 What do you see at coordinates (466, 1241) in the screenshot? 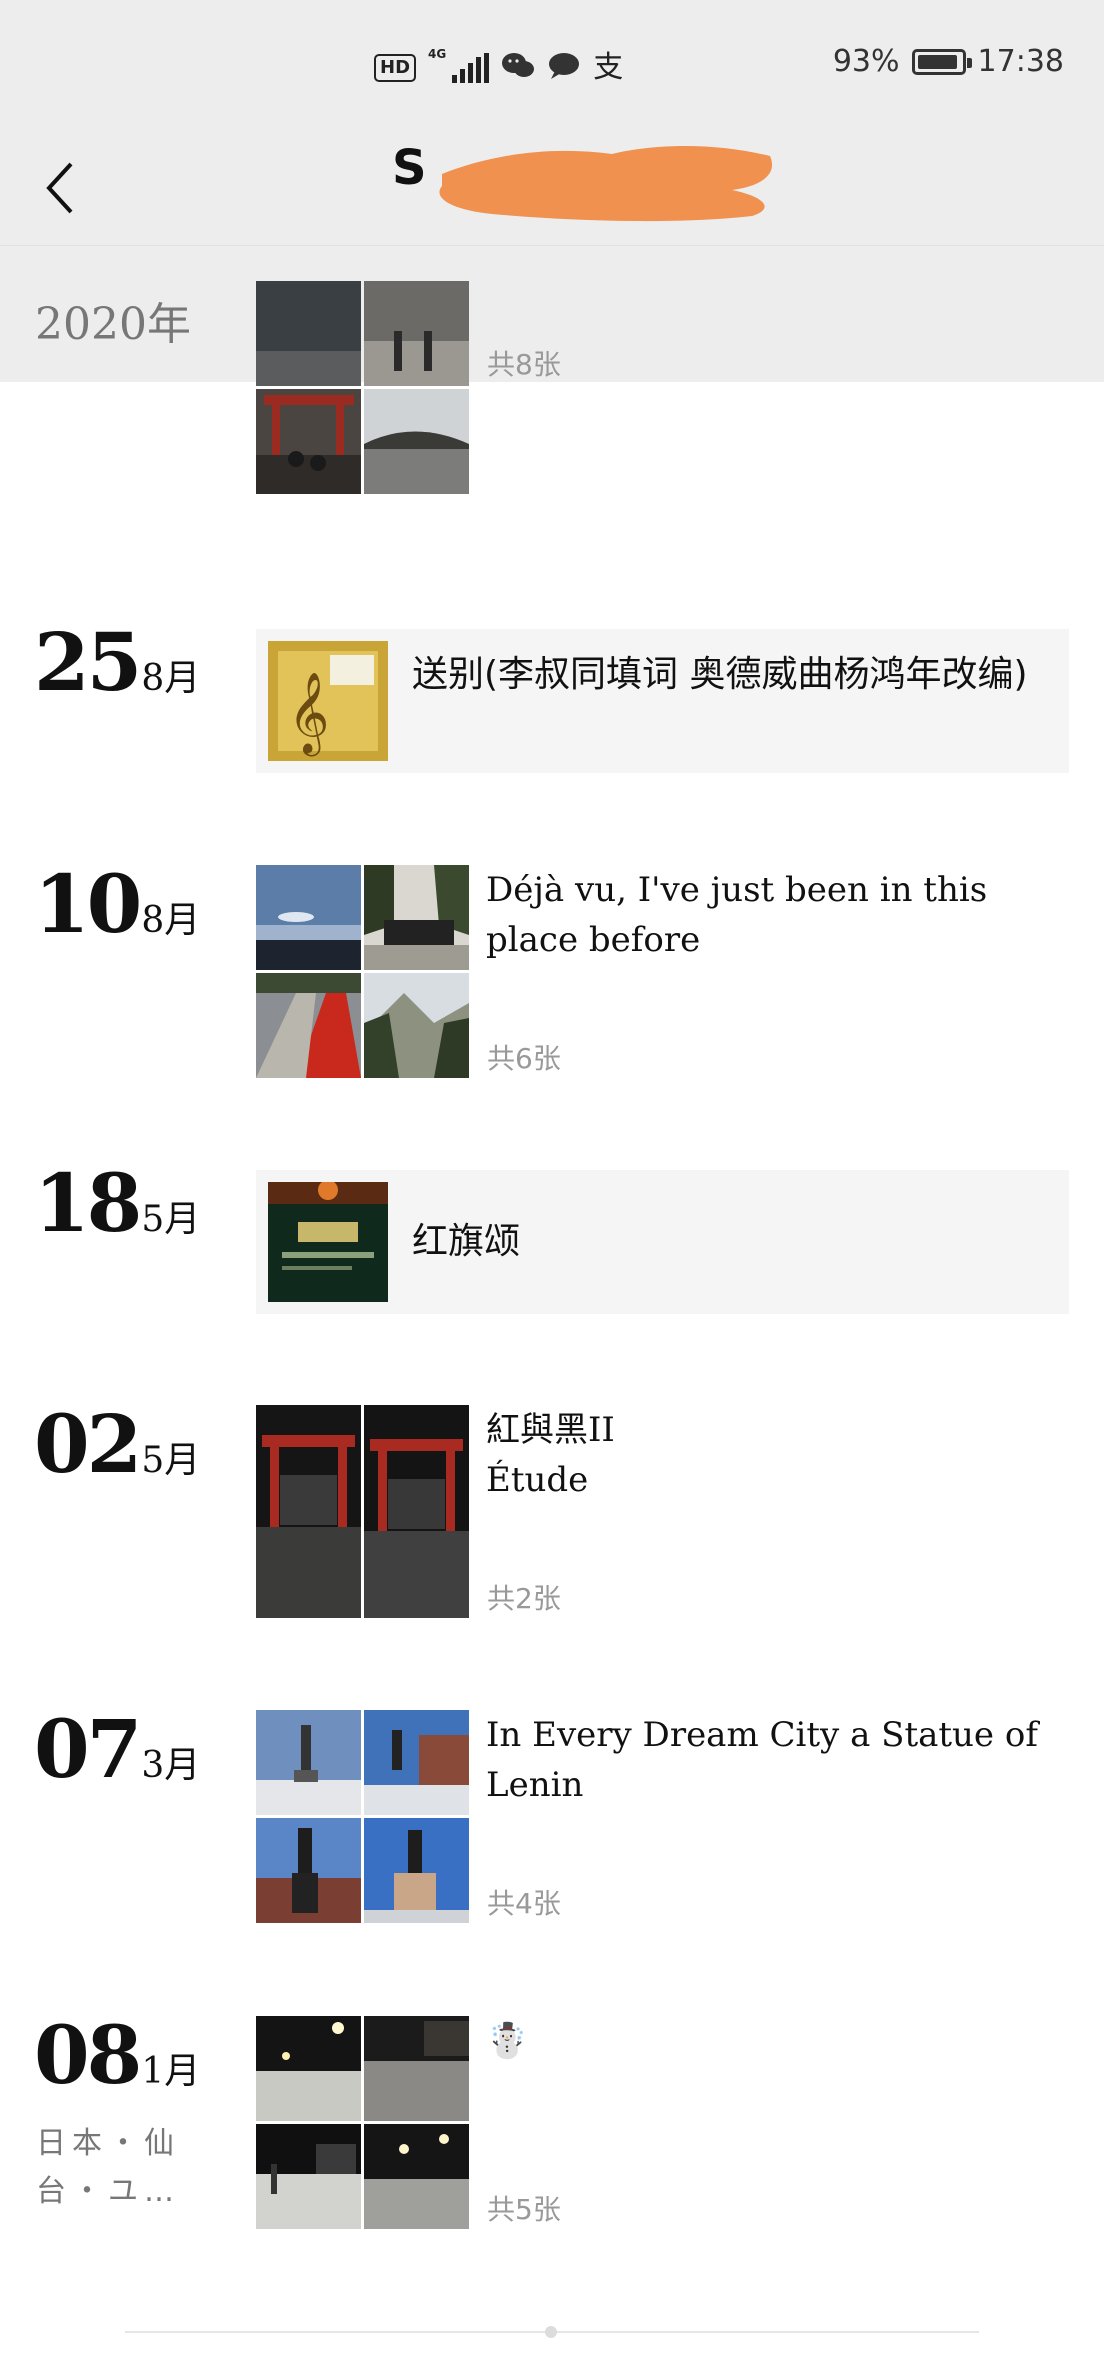
I see `music-title: 红旗颂` at bounding box center [466, 1241].